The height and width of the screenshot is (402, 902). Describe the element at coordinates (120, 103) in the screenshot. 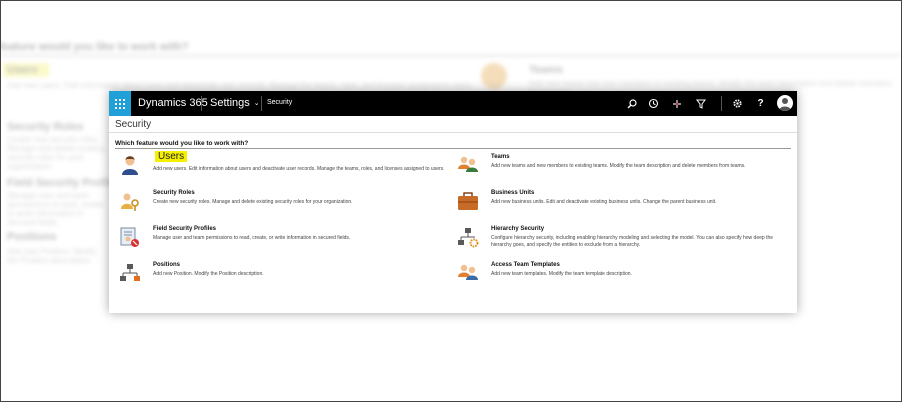

I see `app-launcher-icon` at that location.